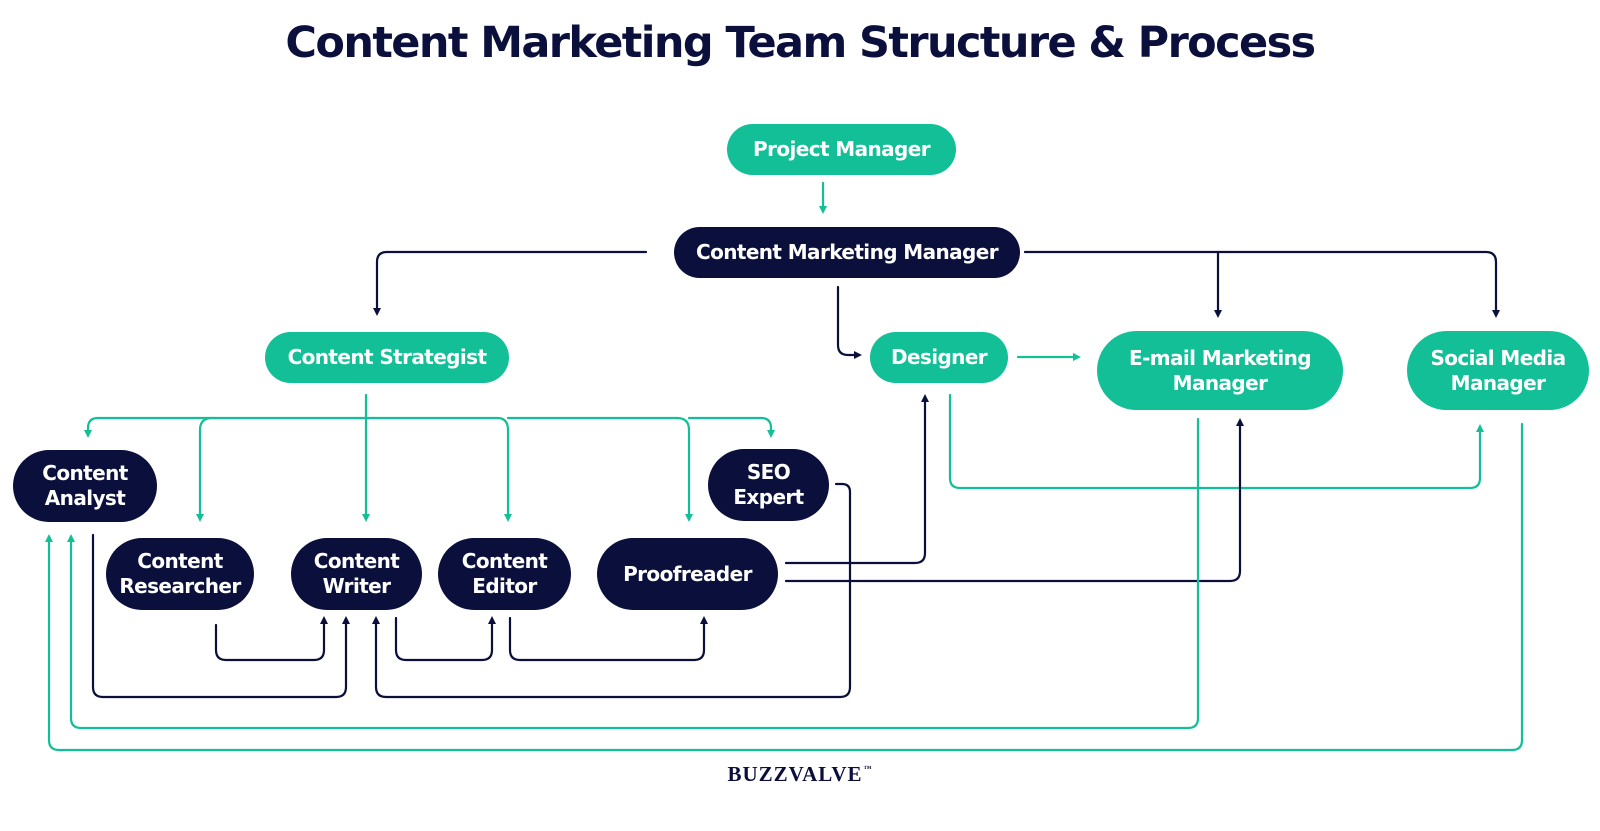  What do you see at coordinates (1014, 500) in the screenshot?
I see `edge-proofreader-to-email-marketing-manager` at bounding box center [1014, 500].